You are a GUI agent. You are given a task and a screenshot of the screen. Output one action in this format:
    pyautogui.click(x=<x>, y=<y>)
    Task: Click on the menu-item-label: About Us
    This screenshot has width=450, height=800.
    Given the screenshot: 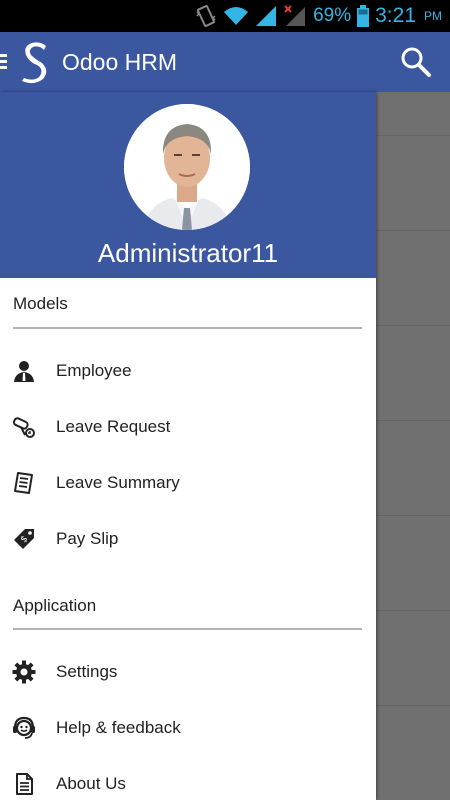 What is the action you would take?
    pyautogui.click(x=91, y=783)
    